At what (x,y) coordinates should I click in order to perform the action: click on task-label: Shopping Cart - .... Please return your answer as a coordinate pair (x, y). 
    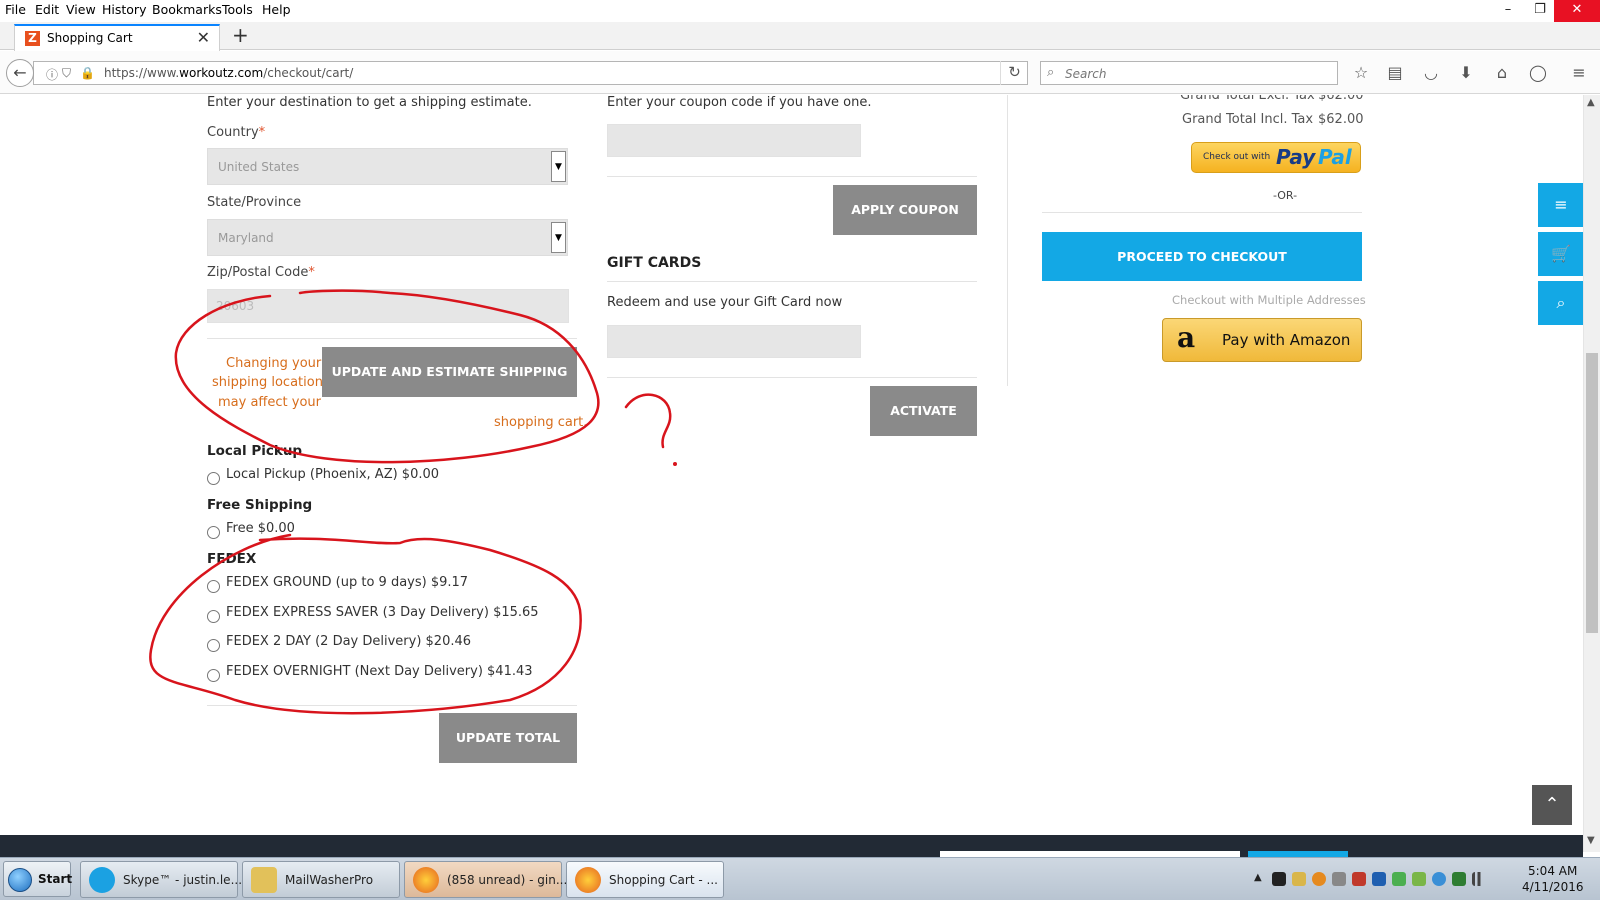
    Looking at the image, I should click on (663, 880).